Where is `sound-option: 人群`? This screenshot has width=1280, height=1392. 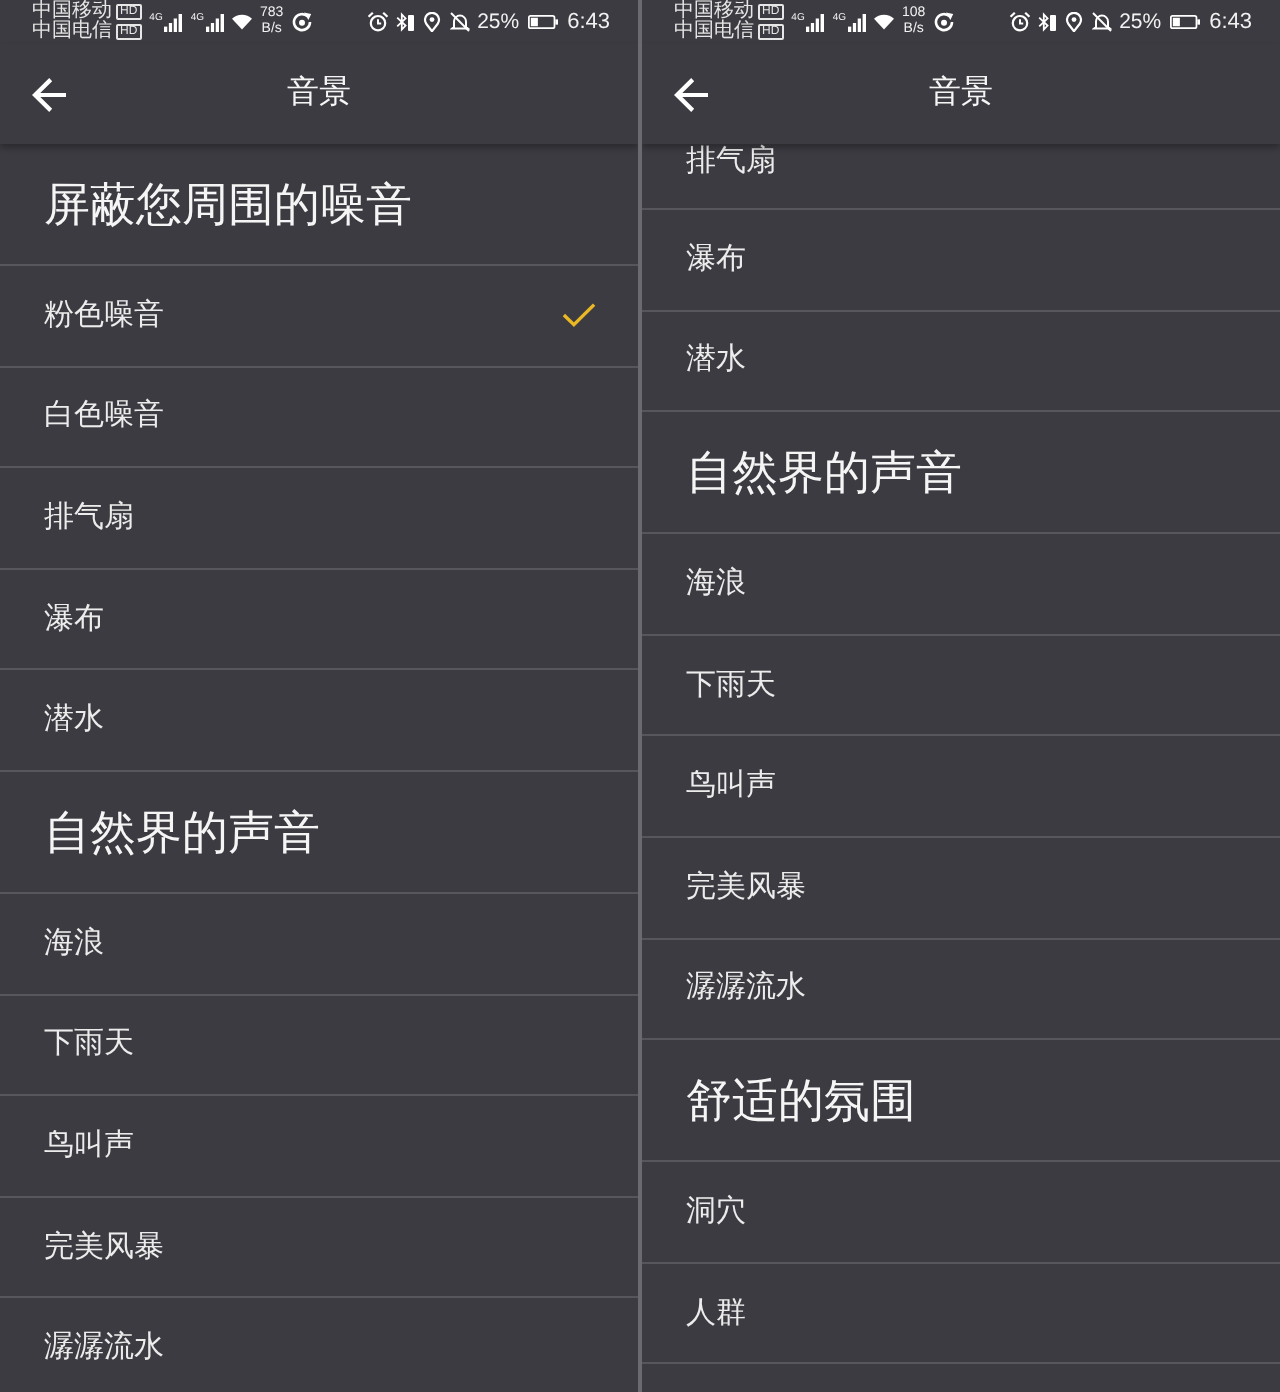
sound-option: 人群 is located at coordinates (961, 1314).